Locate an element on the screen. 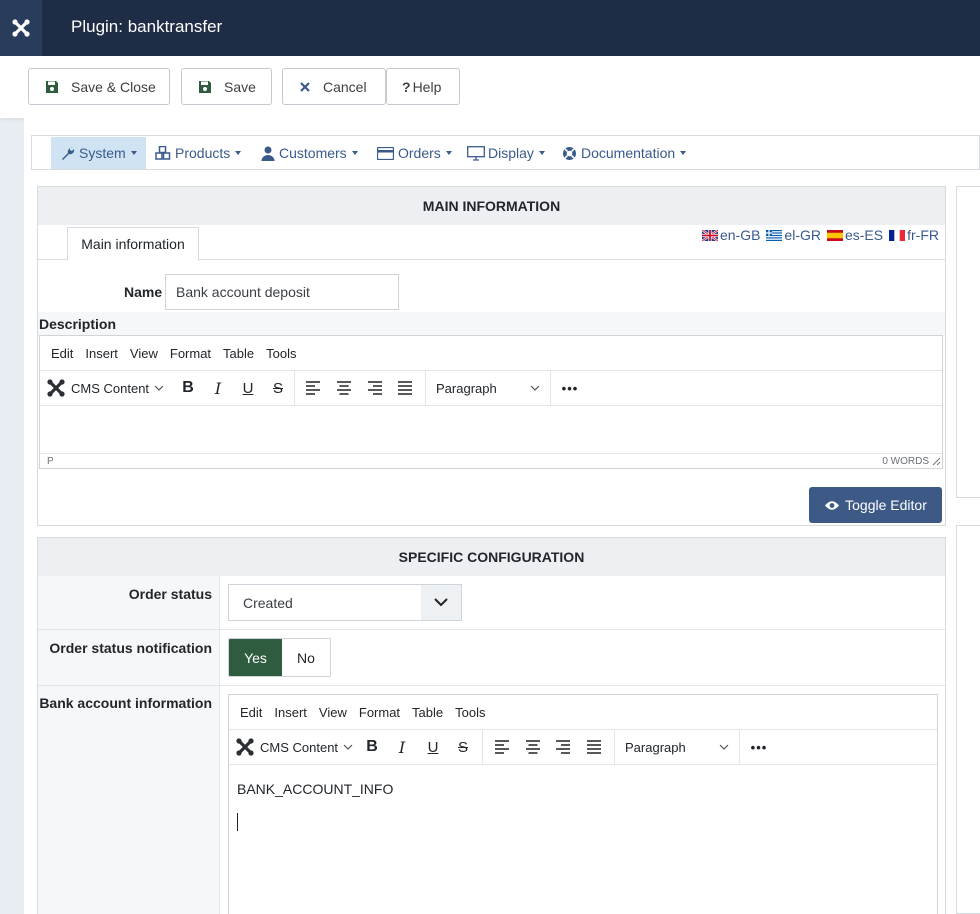 The width and height of the screenshot is (980, 914). language-switcher: en-GB el-GR es-ES fr-FR is located at coordinates (817, 235).